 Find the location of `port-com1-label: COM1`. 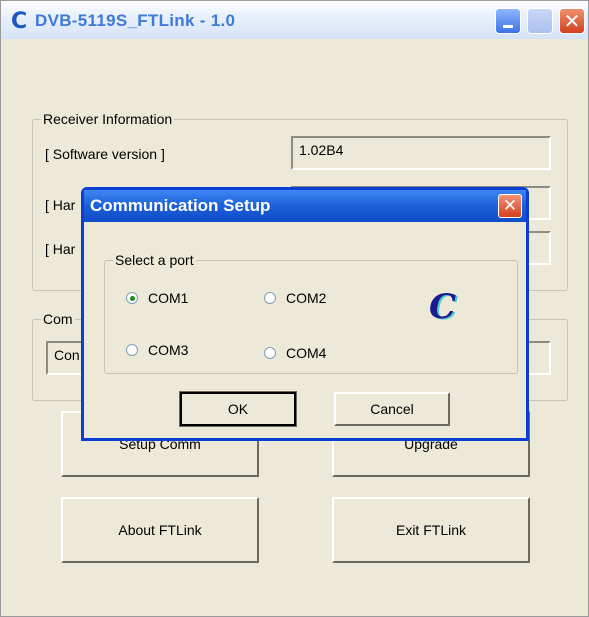

port-com1-label: COM1 is located at coordinates (168, 298).